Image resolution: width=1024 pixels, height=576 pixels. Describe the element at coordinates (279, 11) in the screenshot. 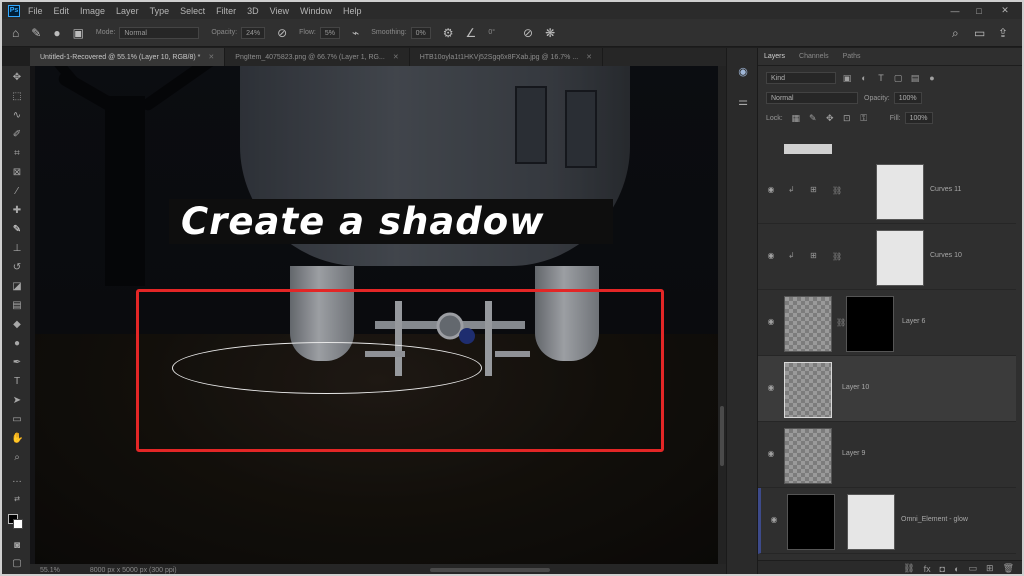

I see `menu-view: View` at that location.